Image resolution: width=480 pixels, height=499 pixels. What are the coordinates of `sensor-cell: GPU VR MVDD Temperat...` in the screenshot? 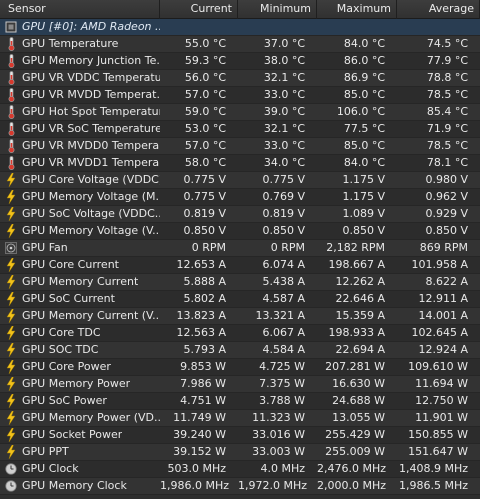 It's located at (80, 95).